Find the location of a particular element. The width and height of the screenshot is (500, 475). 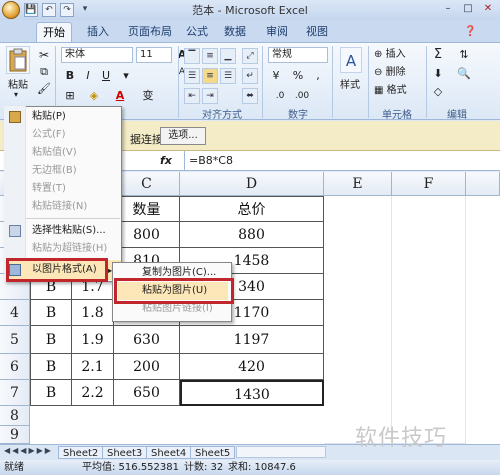

phonetic-button: 变 is located at coordinates (148, 96).